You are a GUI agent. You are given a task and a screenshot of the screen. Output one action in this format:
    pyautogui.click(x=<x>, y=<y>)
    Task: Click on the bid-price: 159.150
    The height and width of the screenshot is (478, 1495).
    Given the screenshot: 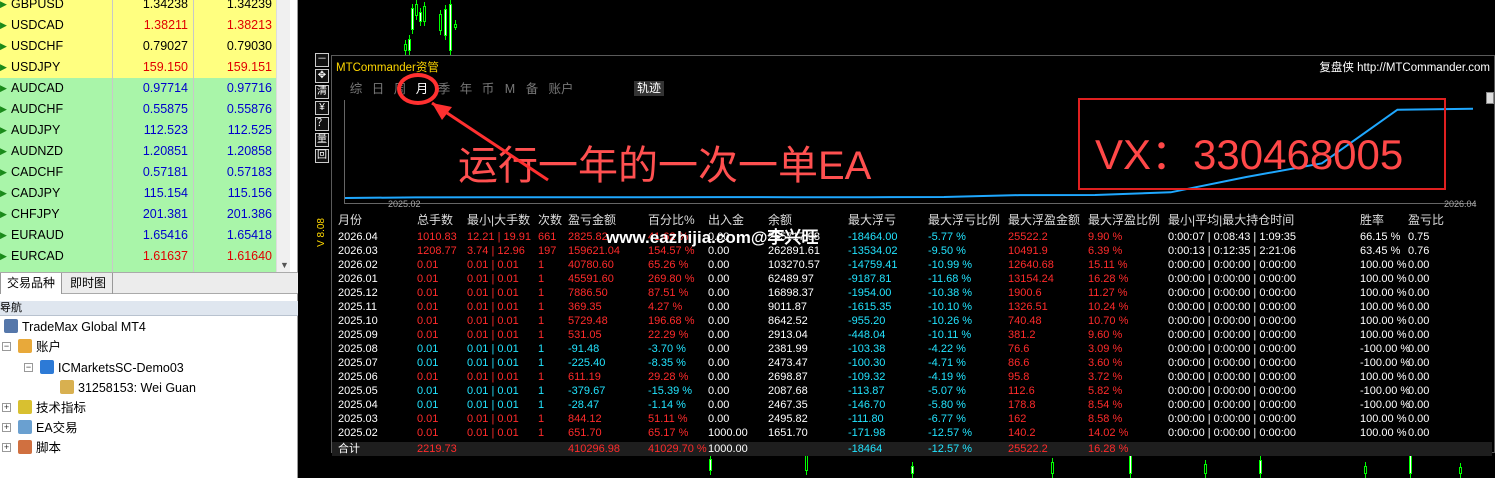 What is the action you would take?
    pyautogui.click(x=152, y=67)
    